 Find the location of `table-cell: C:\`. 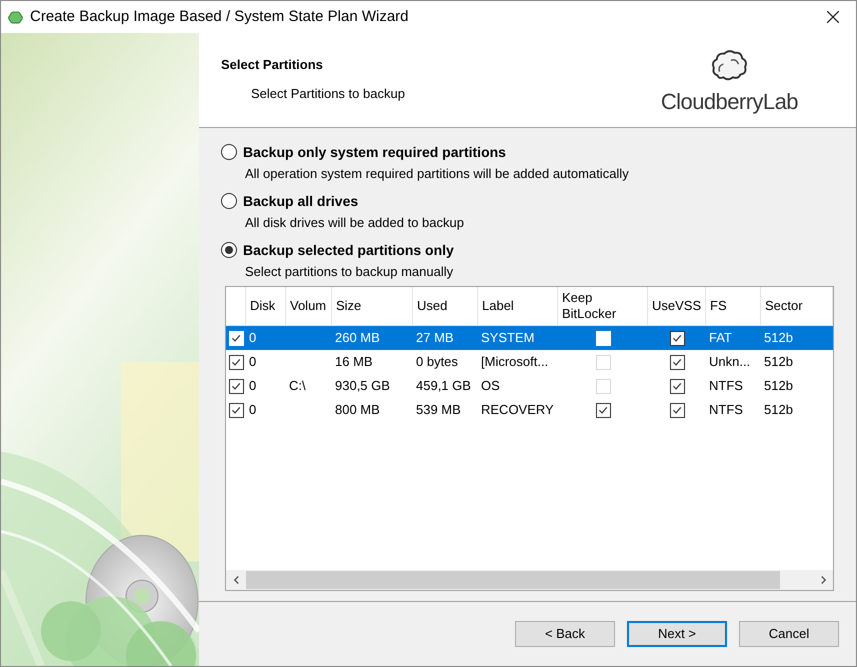

table-cell: C:\ is located at coordinates (297, 386).